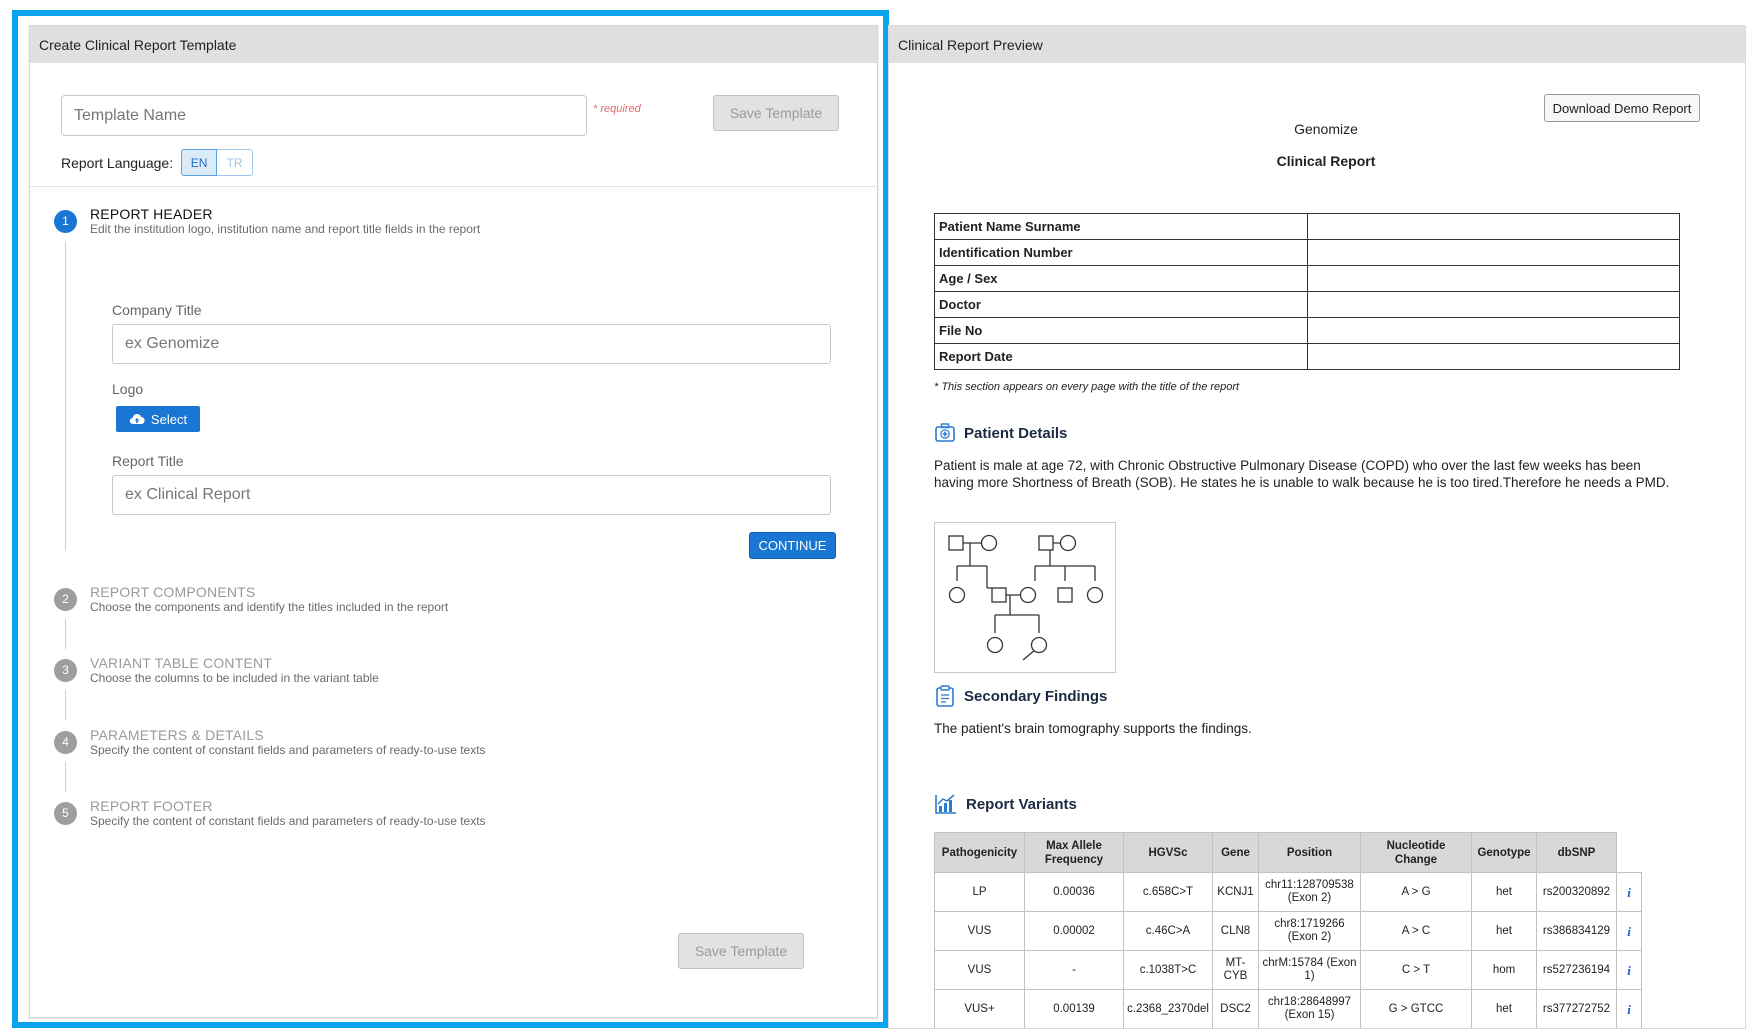 The height and width of the screenshot is (1029, 1752). Describe the element at coordinates (1622, 108) in the screenshot. I see `download-demo-report-button: Download Demo Report` at that location.